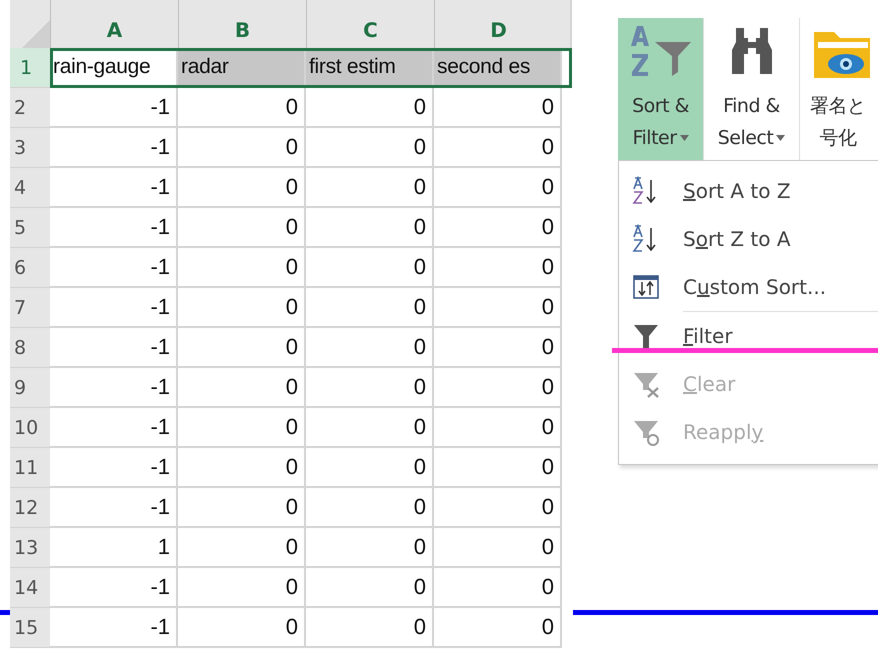  Describe the element at coordinates (242, 24) in the screenshot. I see `column-header: B` at that location.